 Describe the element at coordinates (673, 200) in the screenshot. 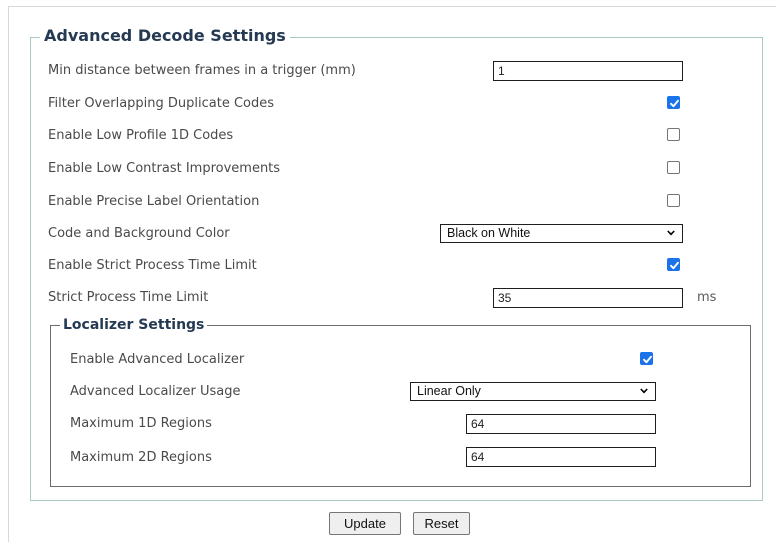

I see `precise-orientation-checkbox` at that location.